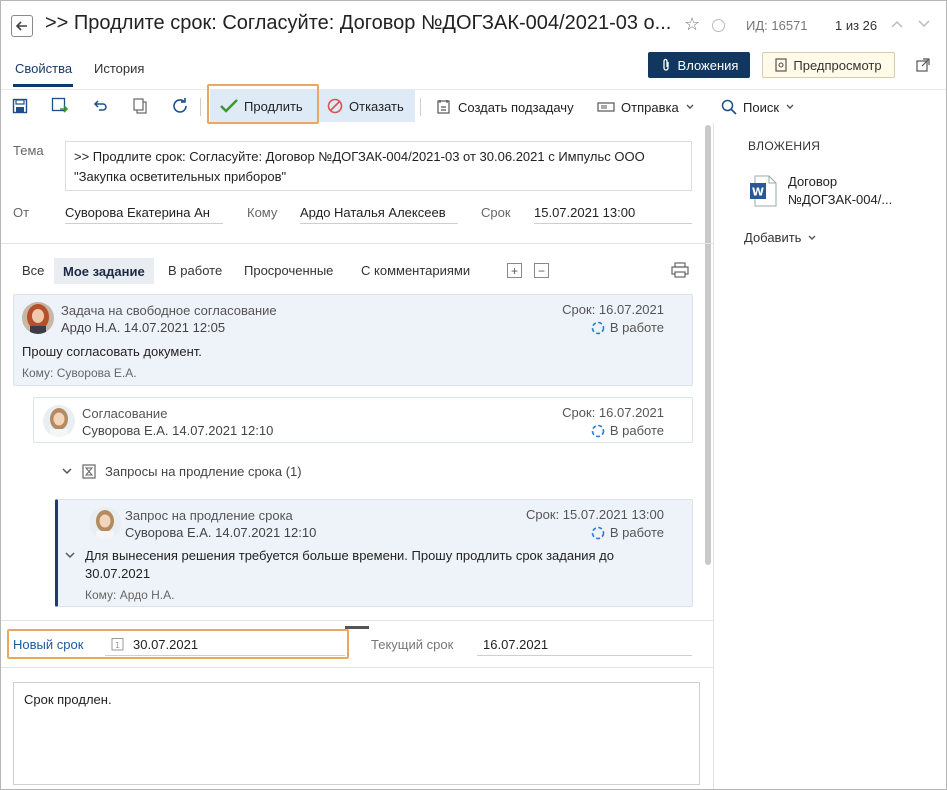 The height and width of the screenshot is (790, 947). Describe the element at coordinates (100, 106) in the screenshot. I see `undo-icon` at that location.